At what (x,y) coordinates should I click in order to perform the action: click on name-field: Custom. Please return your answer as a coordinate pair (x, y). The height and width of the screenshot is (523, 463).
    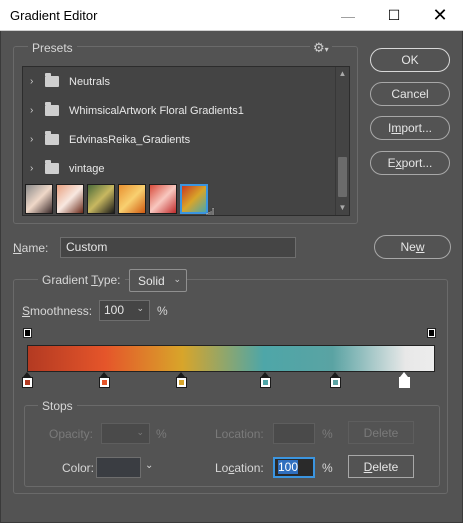
    Looking at the image, I should click on (178, 247).